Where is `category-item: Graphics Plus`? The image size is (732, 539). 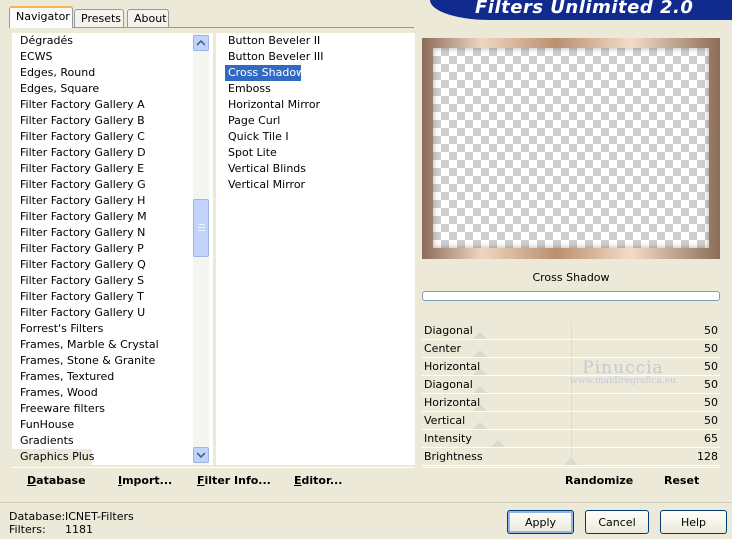 category-item: Graphics Plus is located at coordinates (53, 457).